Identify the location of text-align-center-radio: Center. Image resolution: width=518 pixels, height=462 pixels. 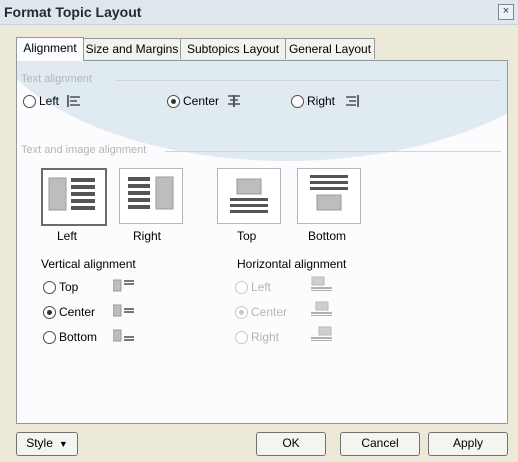
(204, 101).